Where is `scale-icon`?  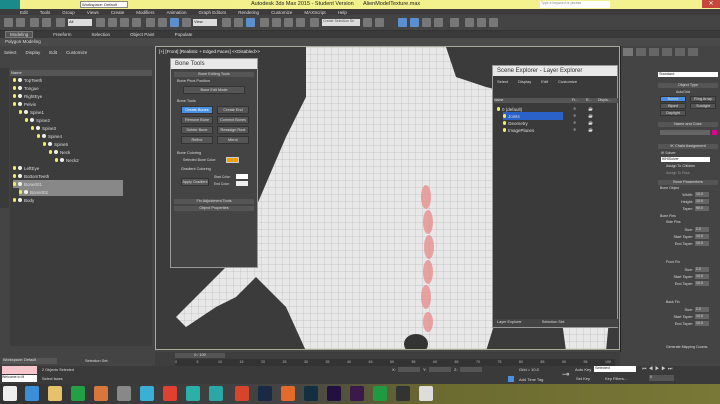
scale-icon is located at coordinates (174, 22).